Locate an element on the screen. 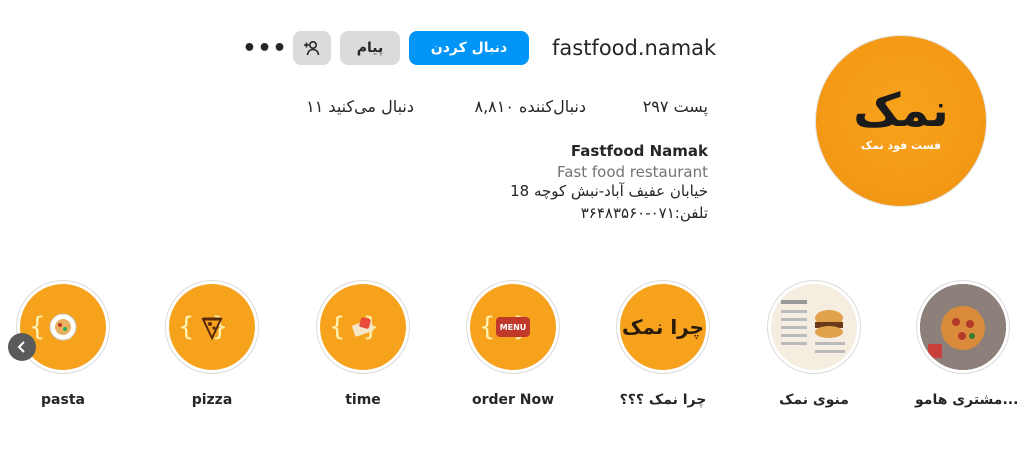 The image size is (1024, 466). highlight-label: منوی نمک is located at coordinates (814, 400).